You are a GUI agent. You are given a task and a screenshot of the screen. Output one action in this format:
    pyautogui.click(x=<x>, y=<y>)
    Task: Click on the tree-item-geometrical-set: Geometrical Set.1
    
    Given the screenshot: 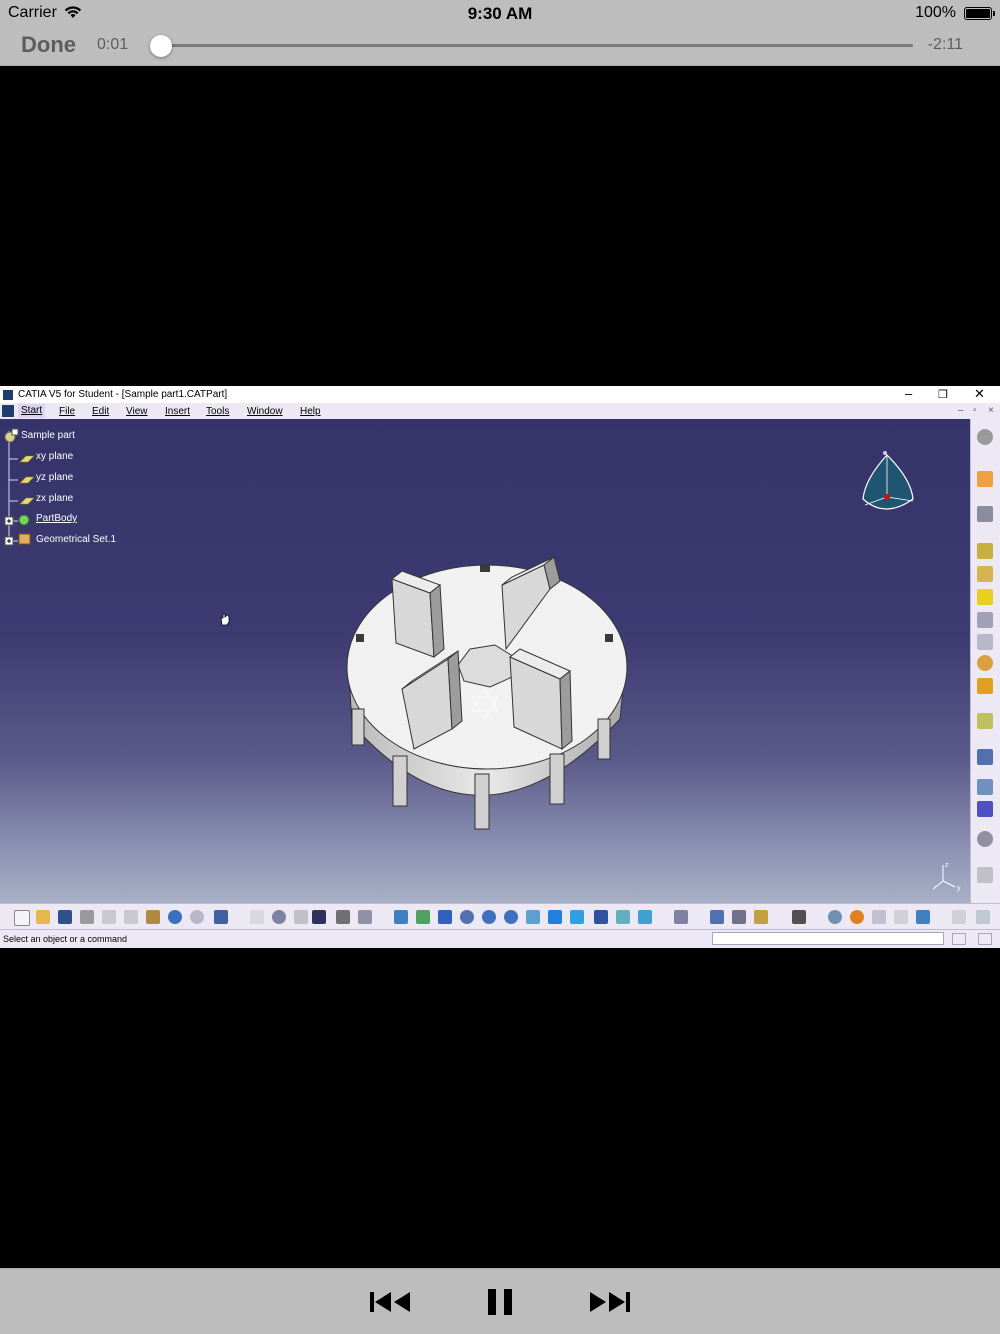 What is the action you would take?
    pyautogui.click(x=76, y=539)
    